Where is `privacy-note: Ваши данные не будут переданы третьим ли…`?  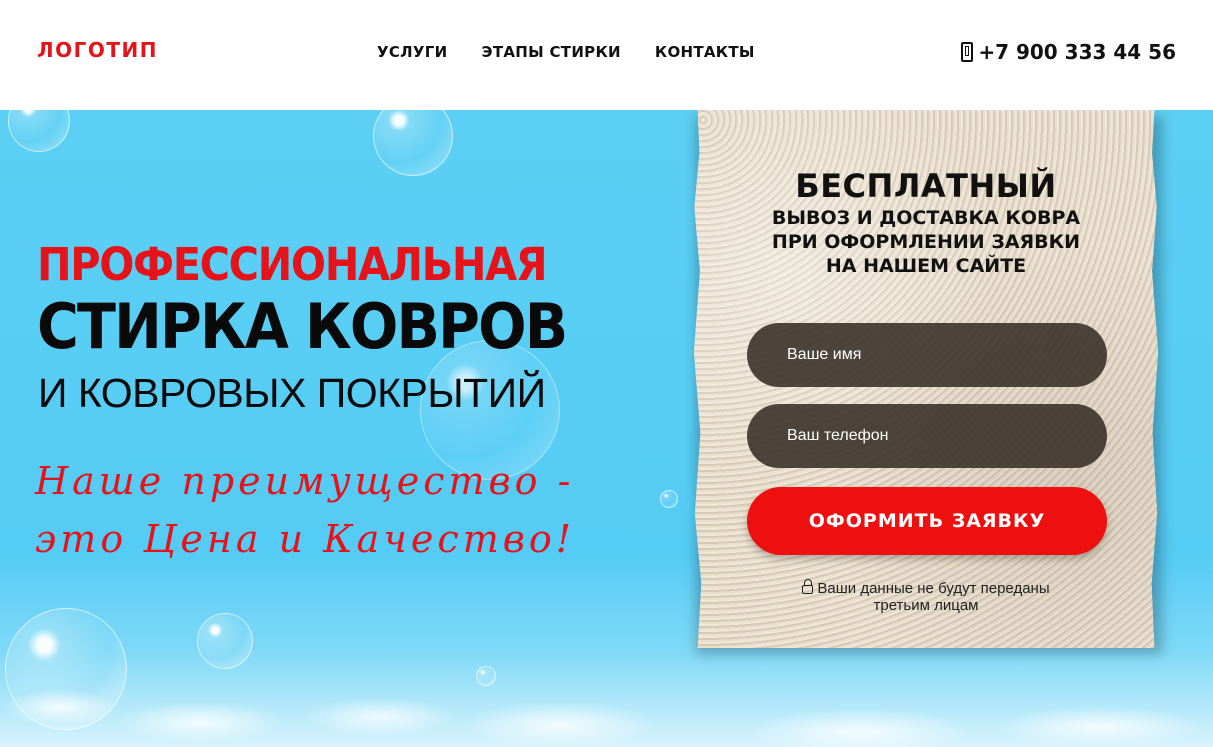 privacy-note: Ваши данные не будут переданы третьим ли… is located at coordinates (926, 596).